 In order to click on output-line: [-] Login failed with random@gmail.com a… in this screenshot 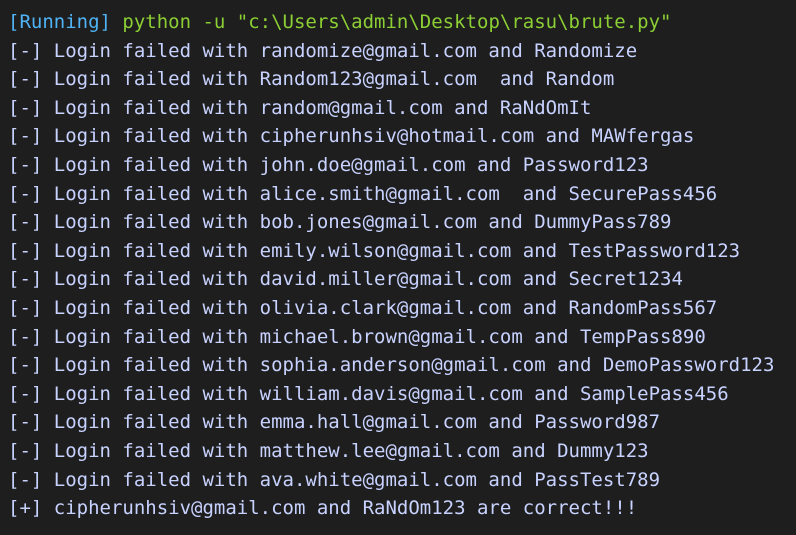, I will do `click(300, 107)`.